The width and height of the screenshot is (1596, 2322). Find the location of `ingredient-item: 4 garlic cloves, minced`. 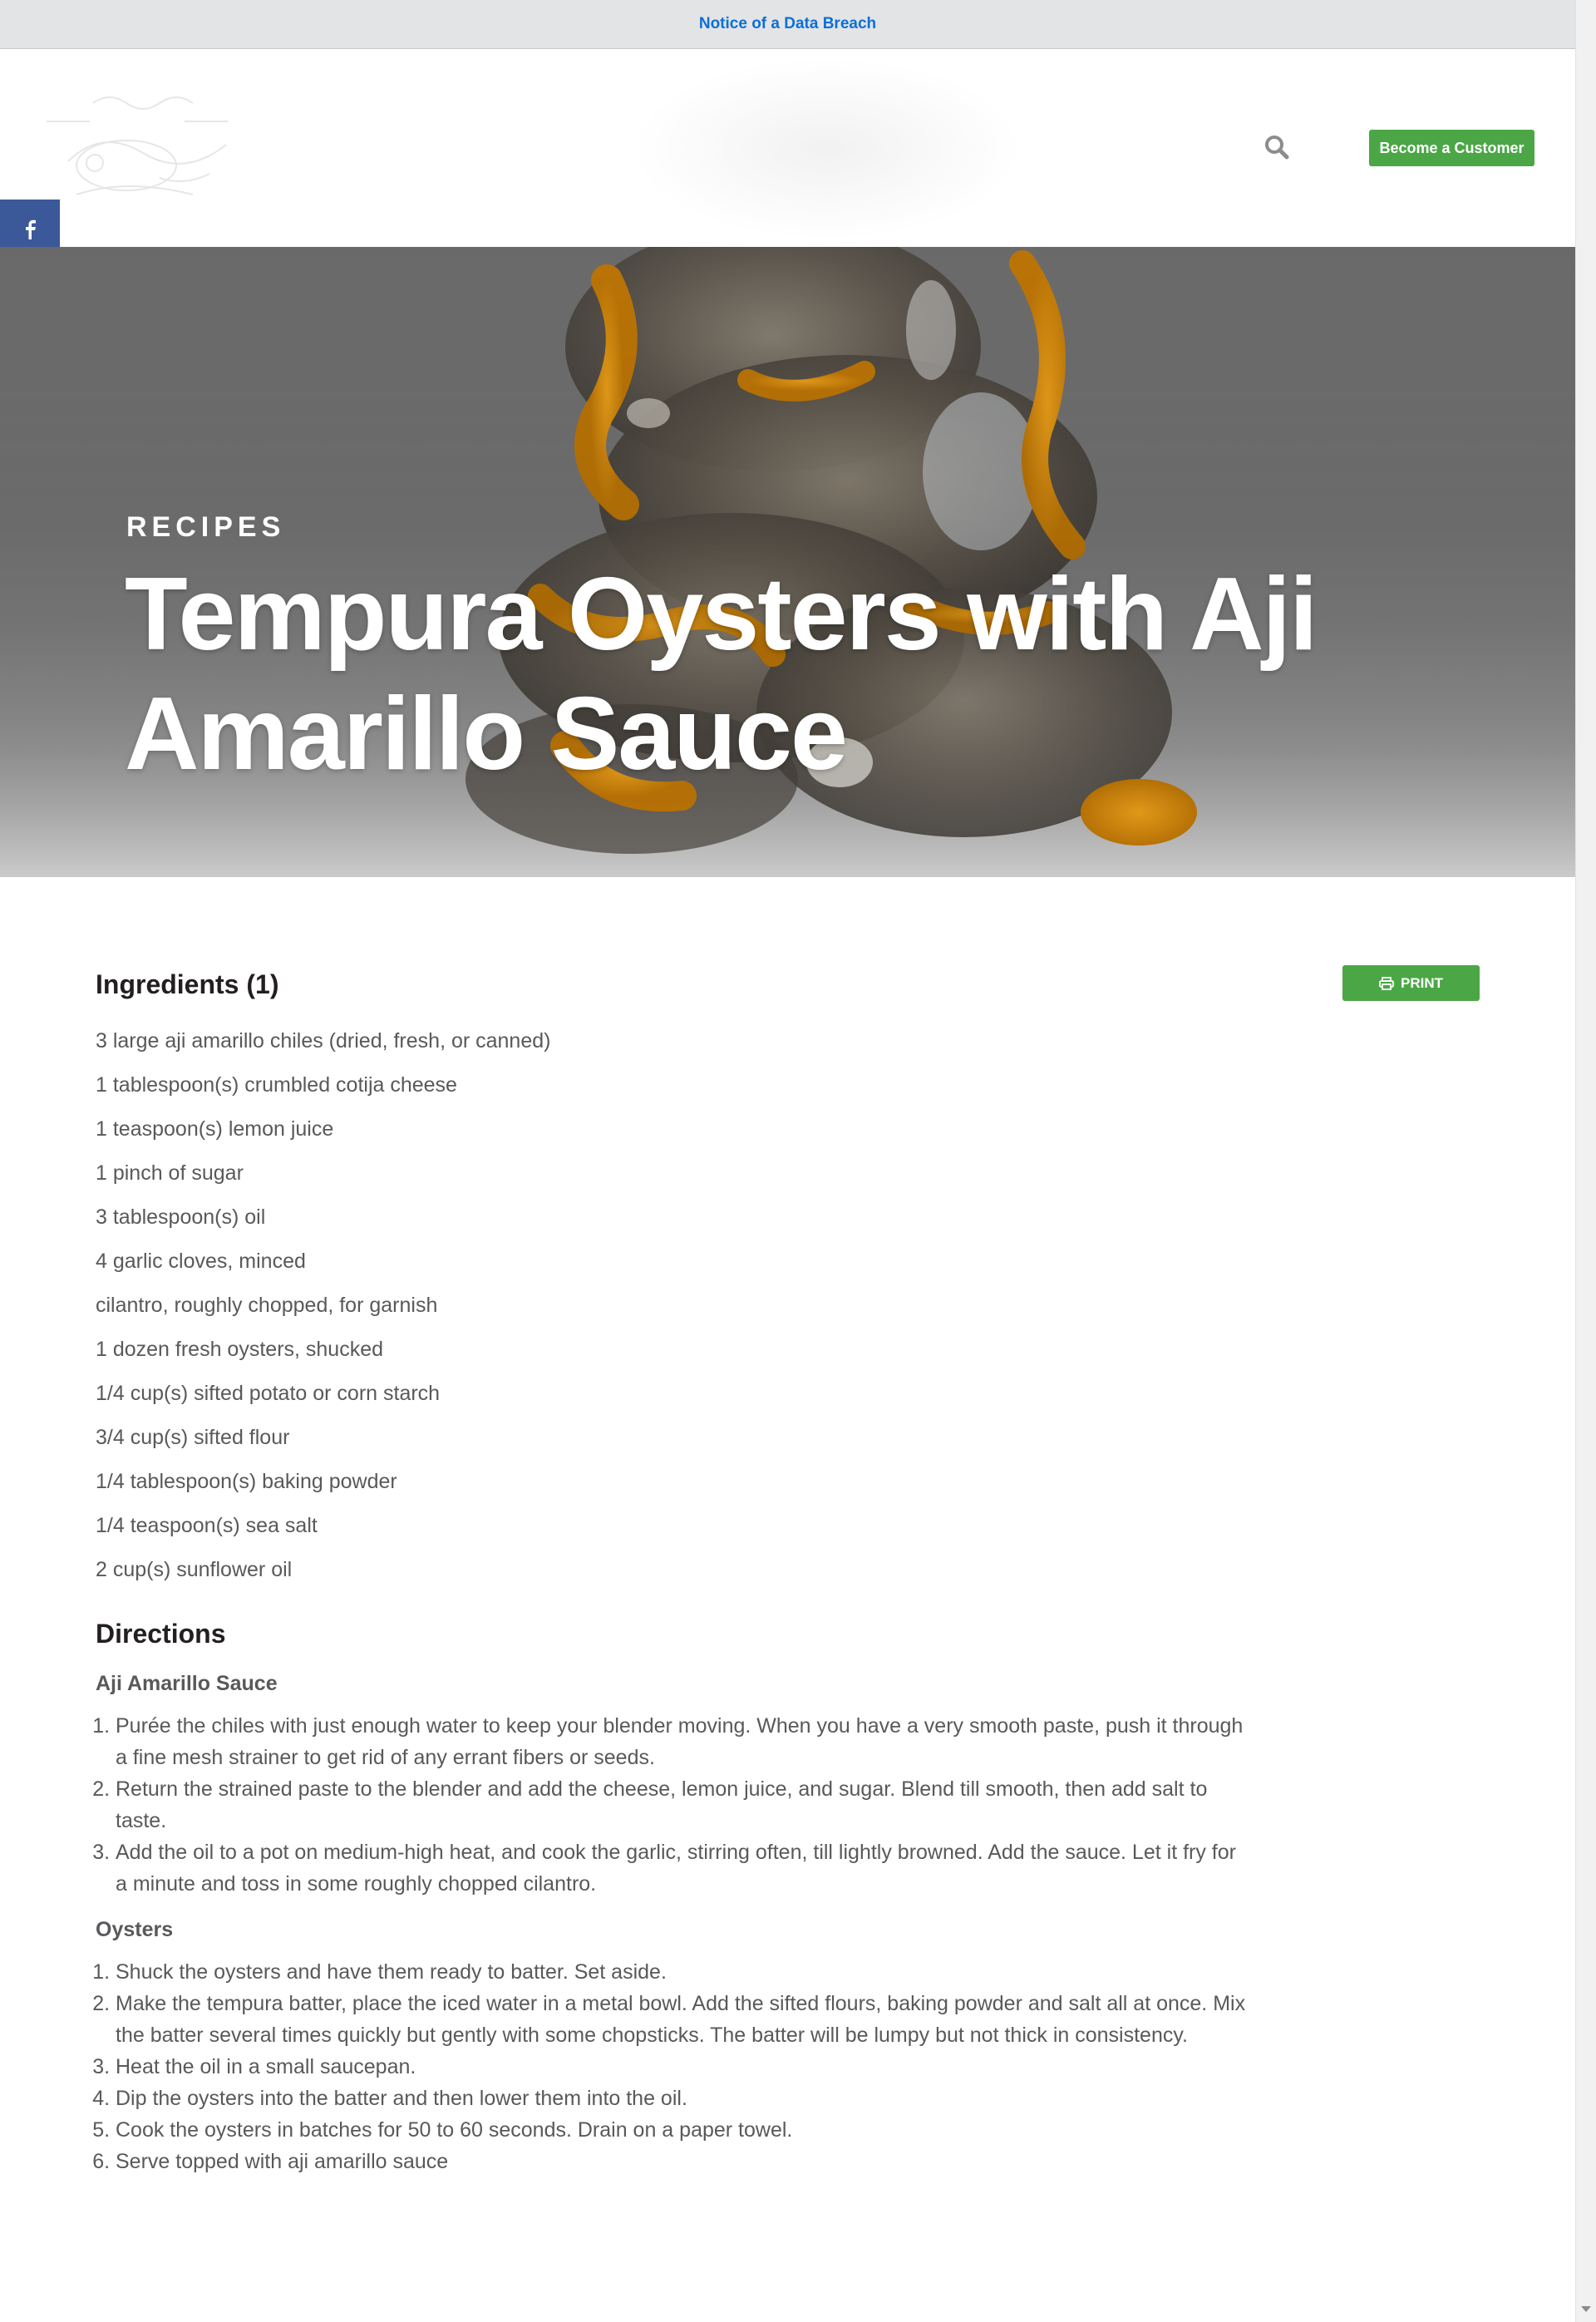

ingredient-item: 4 garlic cloves, minced is located at coordinates (201, 1261).